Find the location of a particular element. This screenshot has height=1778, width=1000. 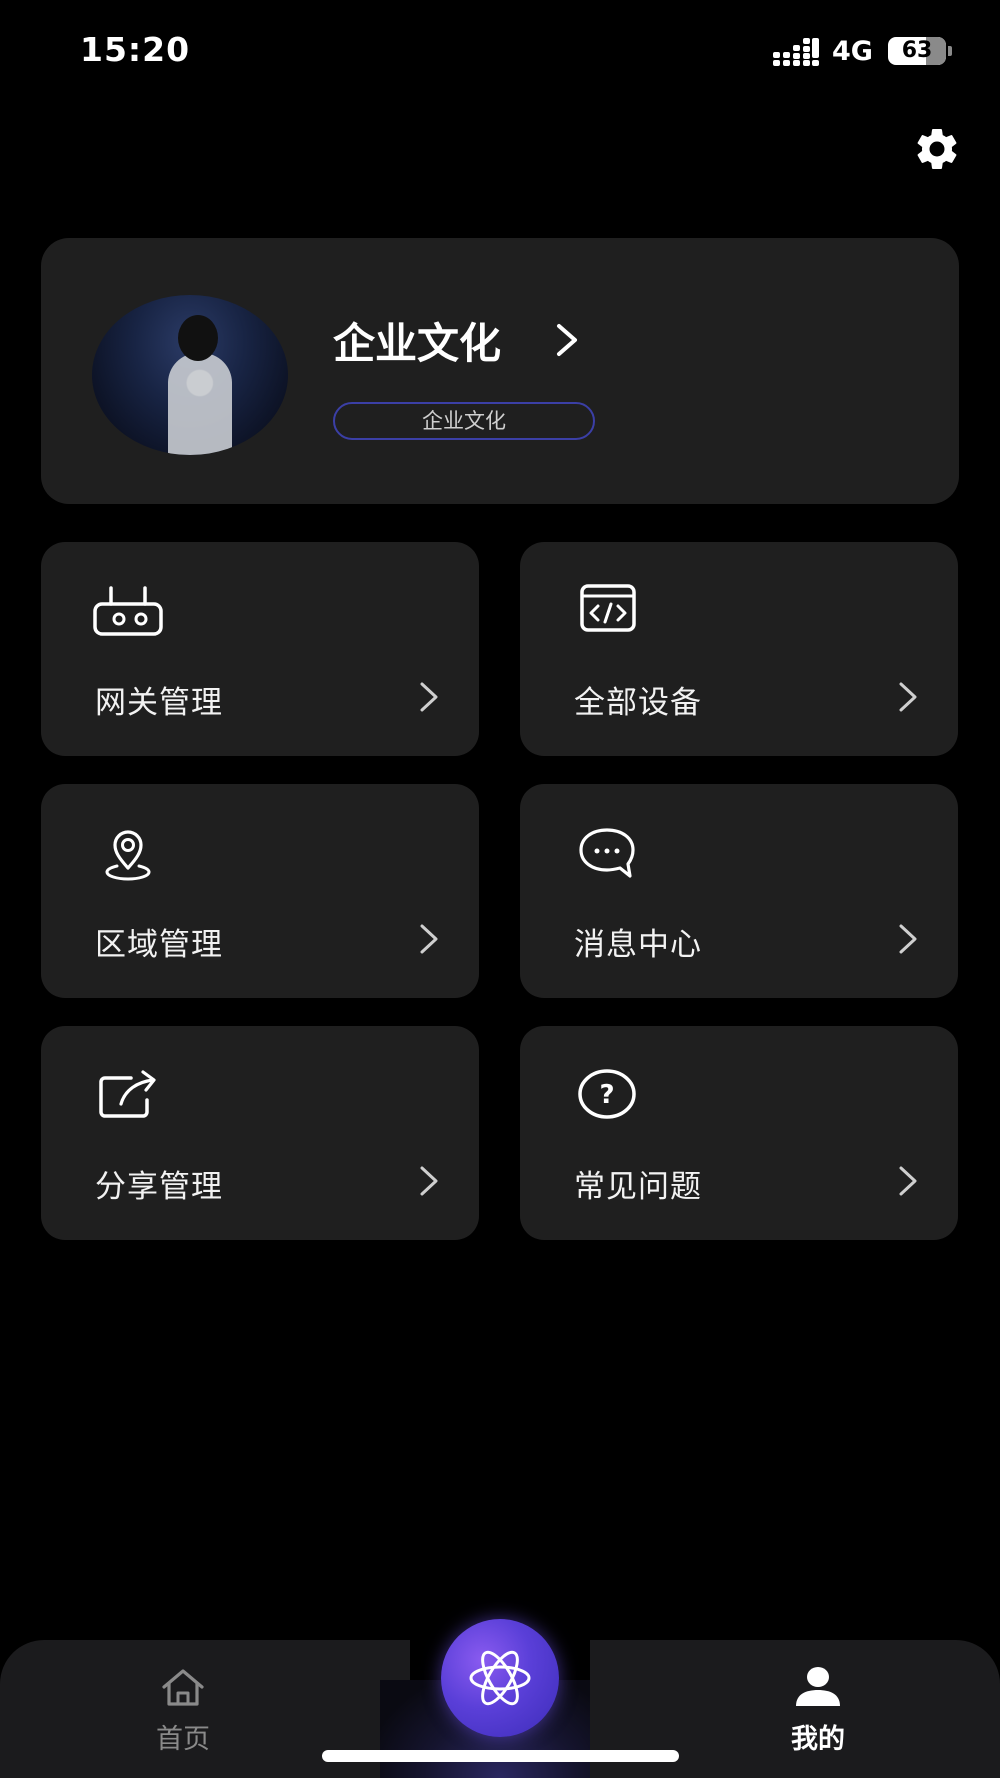

chat-bubble-icon is located at coordinates (607, 853).